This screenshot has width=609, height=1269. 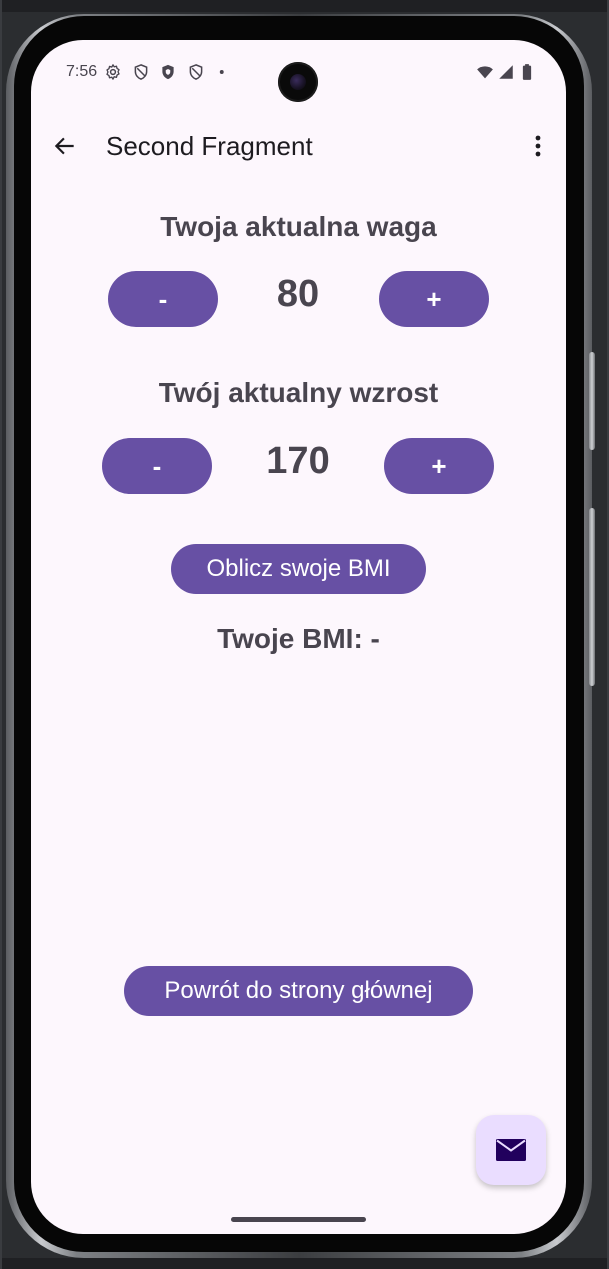 I want to click on height-decrement-button: -, so click(x=157, y=466).